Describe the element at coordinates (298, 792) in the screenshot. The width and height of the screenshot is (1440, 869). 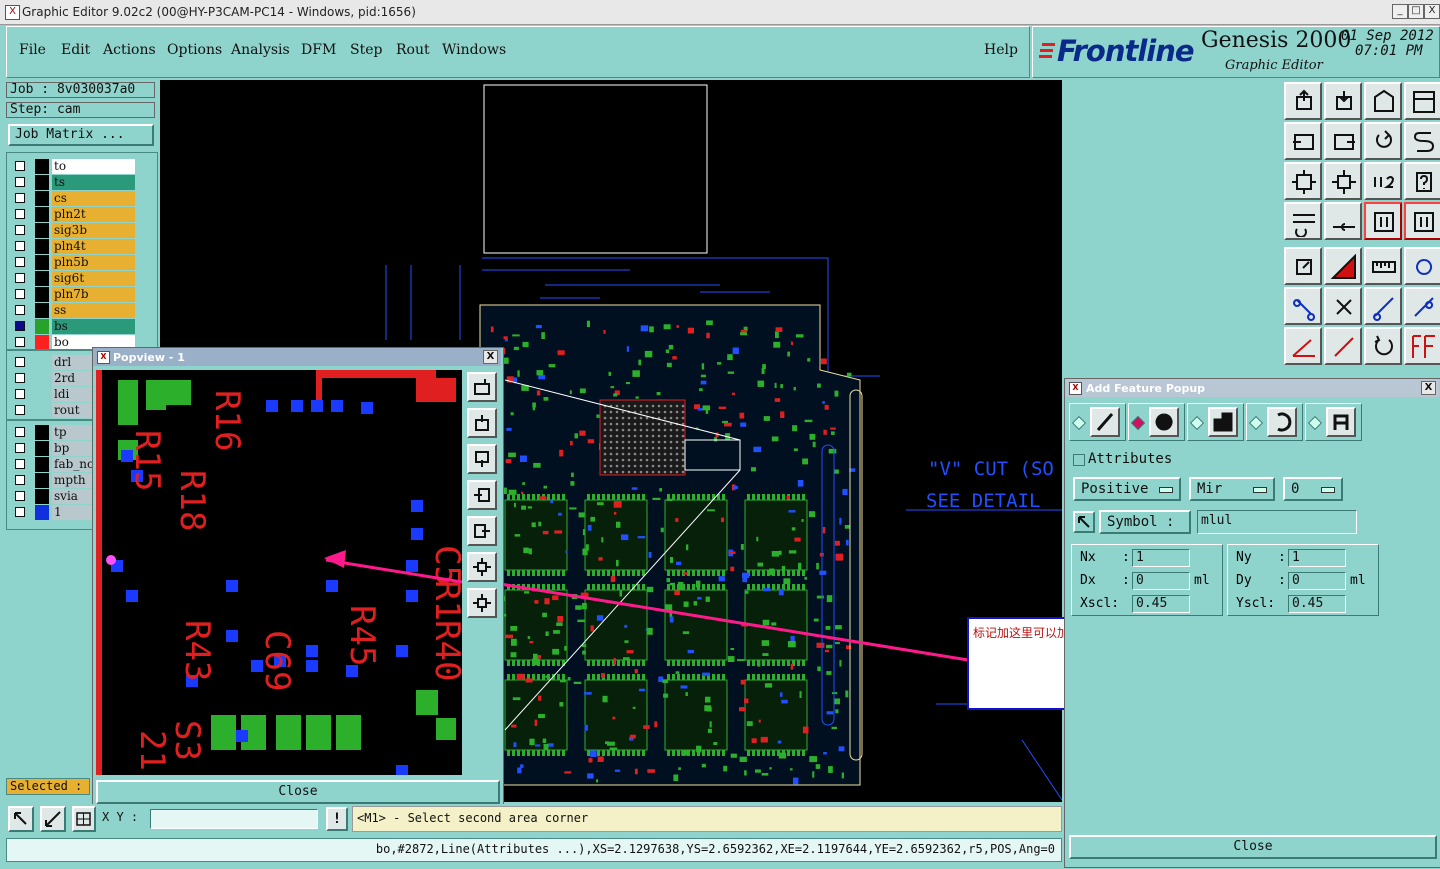
I see `popview-close-button: Close` at that location.